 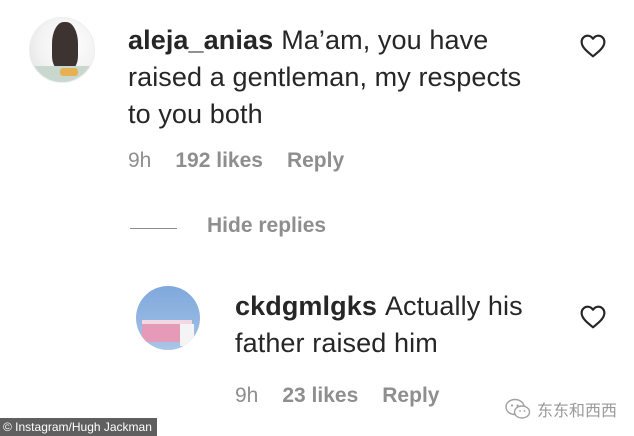 I want to click on hide-replies-button: Hide replies, so click(x=266, y=226).